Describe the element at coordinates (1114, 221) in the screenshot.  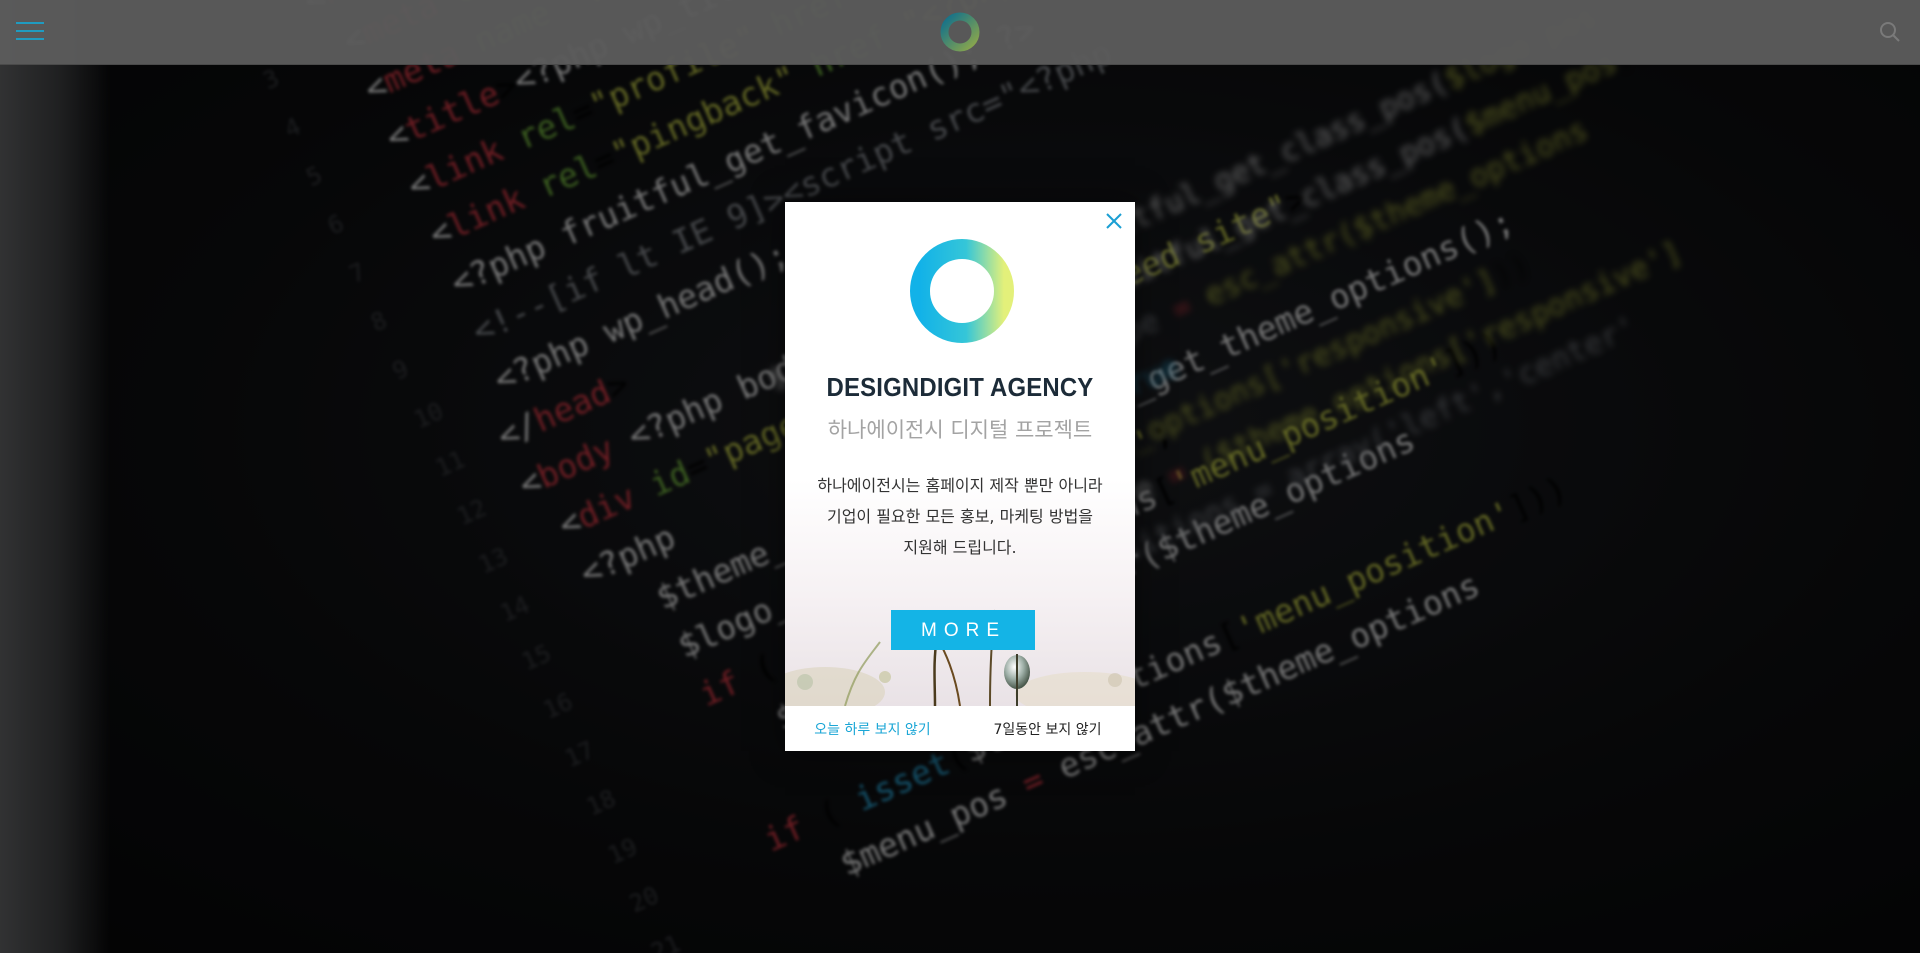
I see `close-icon` at that location.